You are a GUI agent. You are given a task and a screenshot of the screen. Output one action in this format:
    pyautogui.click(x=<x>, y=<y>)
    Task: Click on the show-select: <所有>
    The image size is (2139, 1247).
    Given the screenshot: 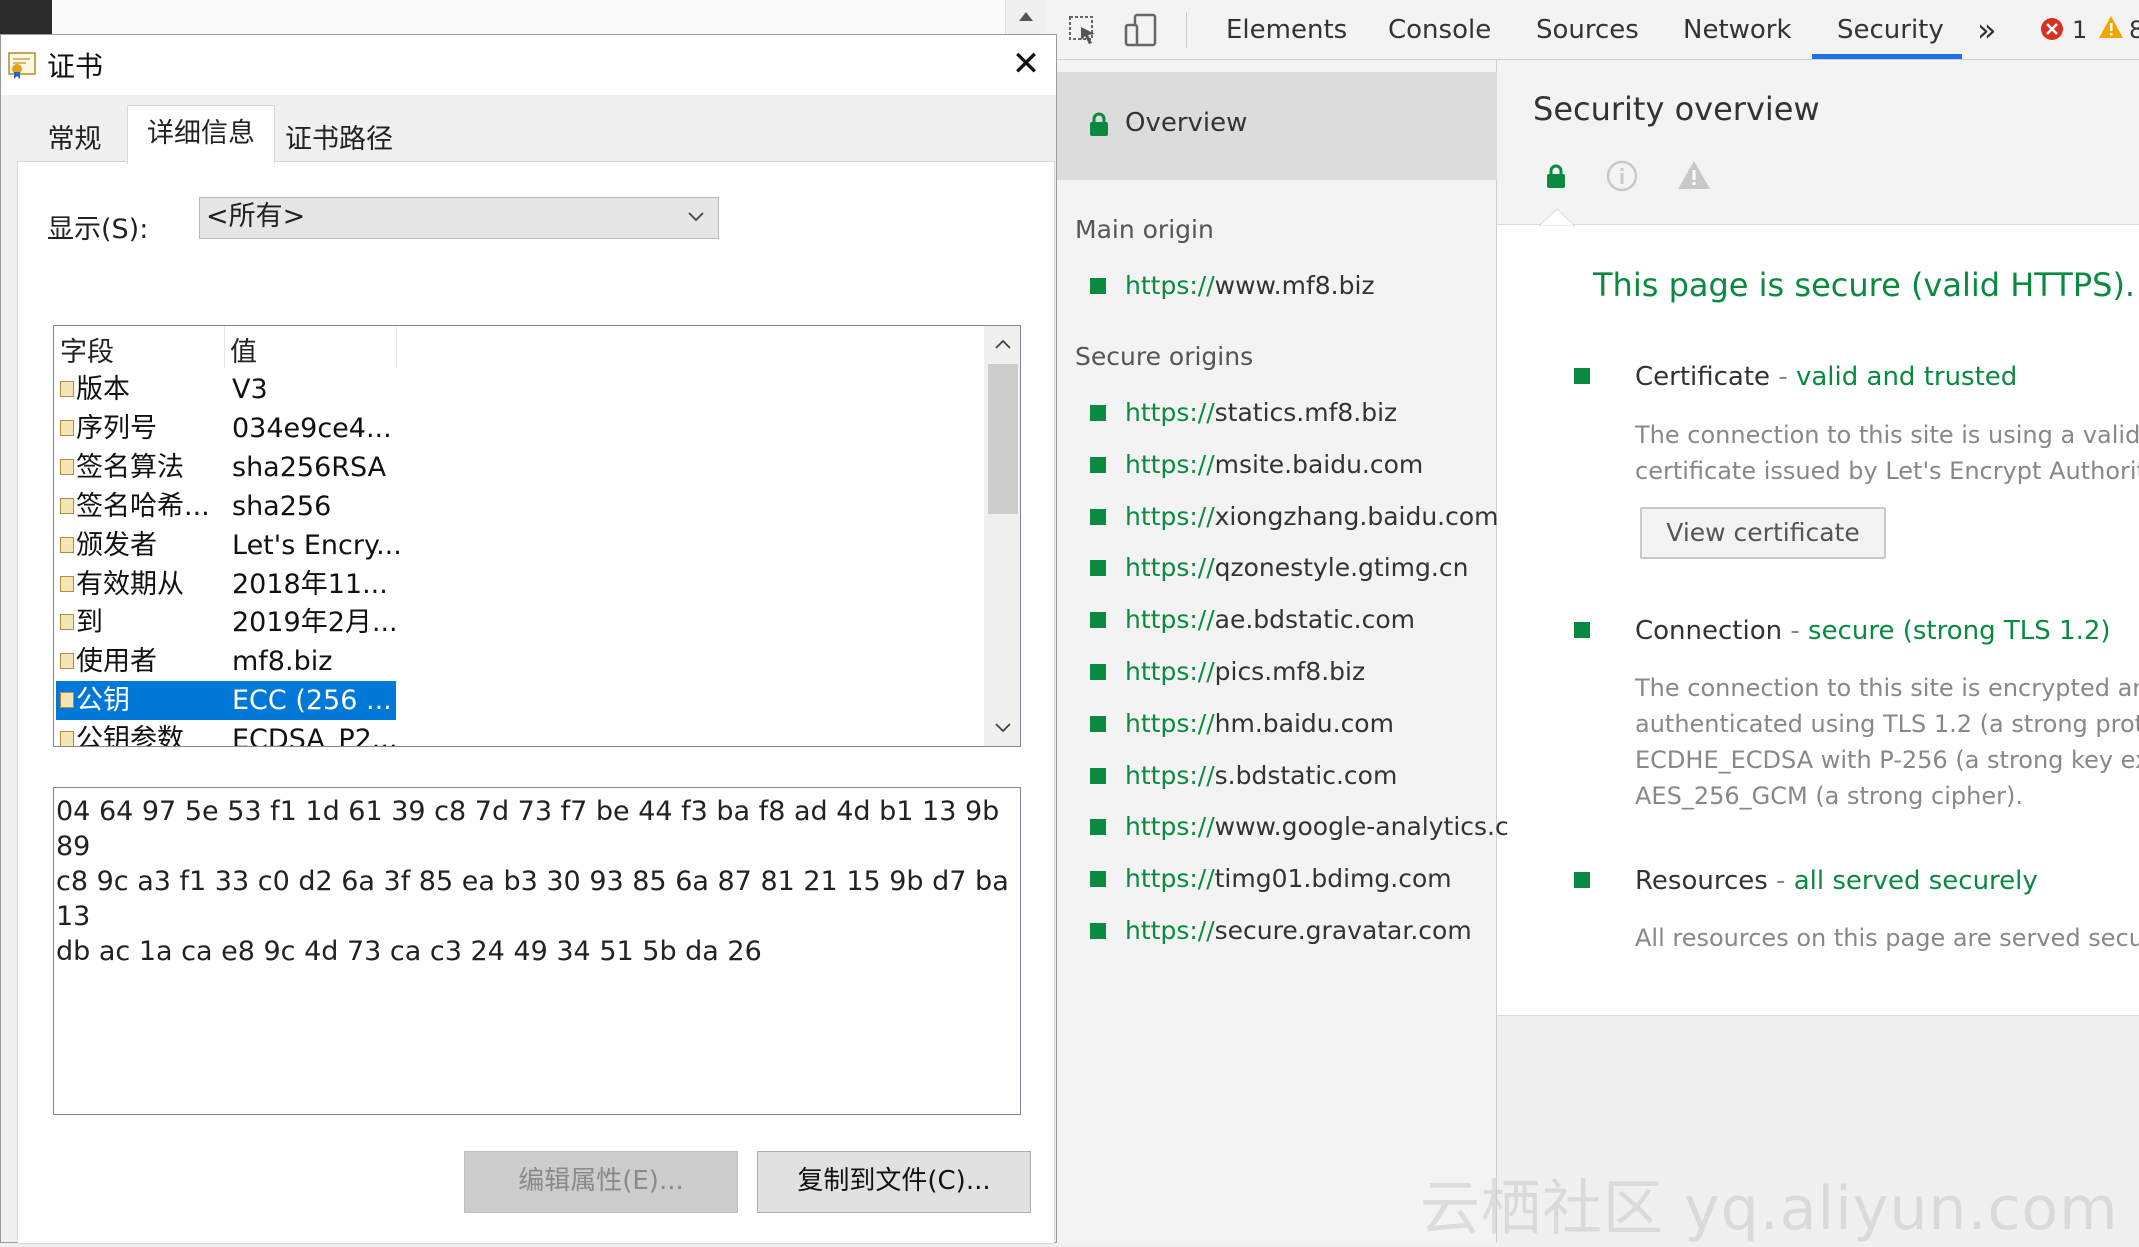 What is the action you would take?
    pyautogui.click(x=459, y=218)
    